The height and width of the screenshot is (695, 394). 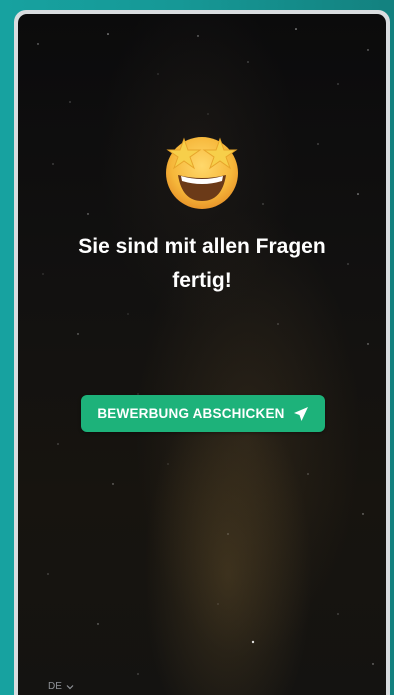 What do you see at coordinates (55, 686) in the screenshot?
I see `language-label: DE` at bounding box center [55, 686].